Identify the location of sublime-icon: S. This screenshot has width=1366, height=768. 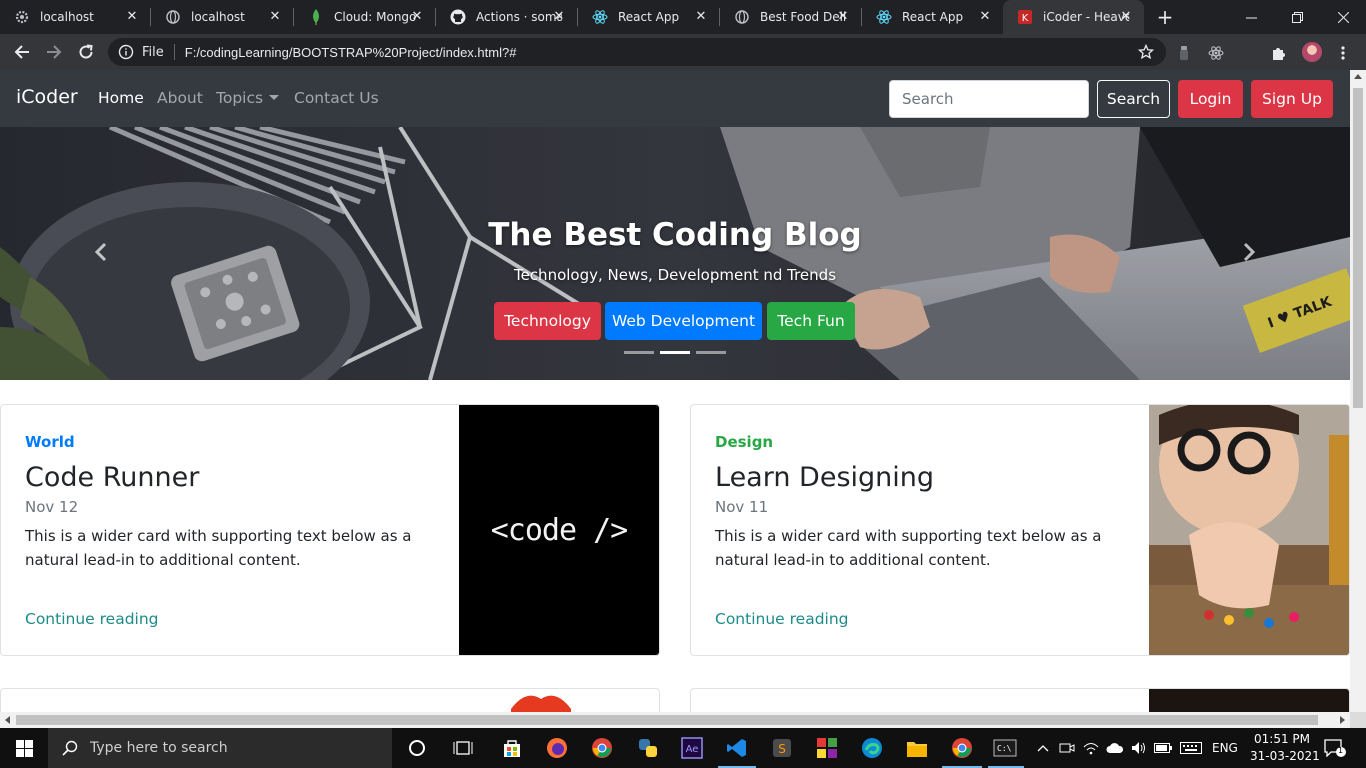
(782, 748).